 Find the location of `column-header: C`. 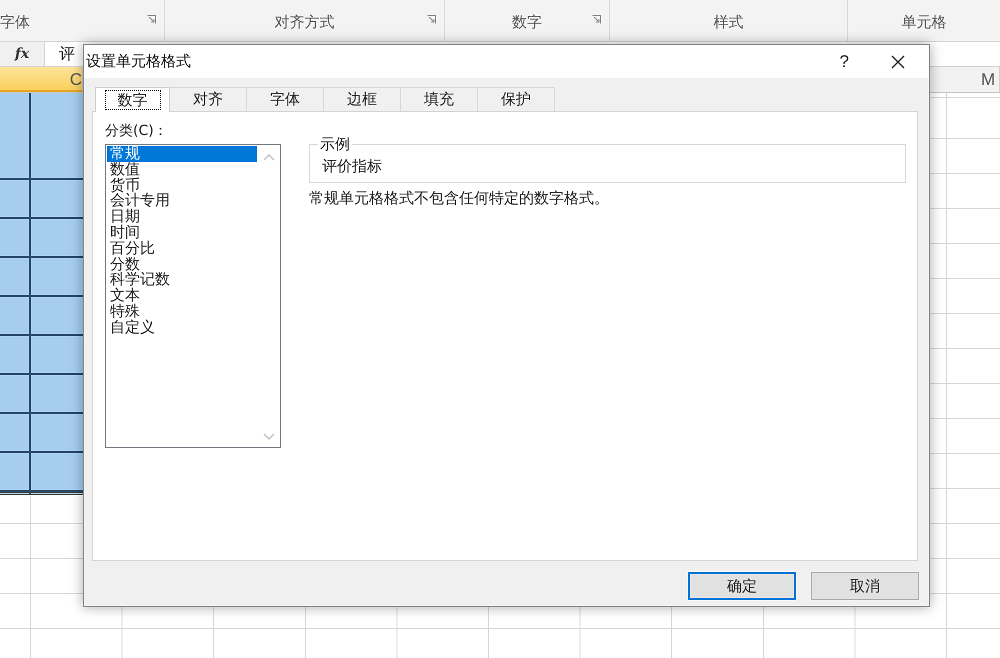

column-header: C is located at coordinates (41, 79).